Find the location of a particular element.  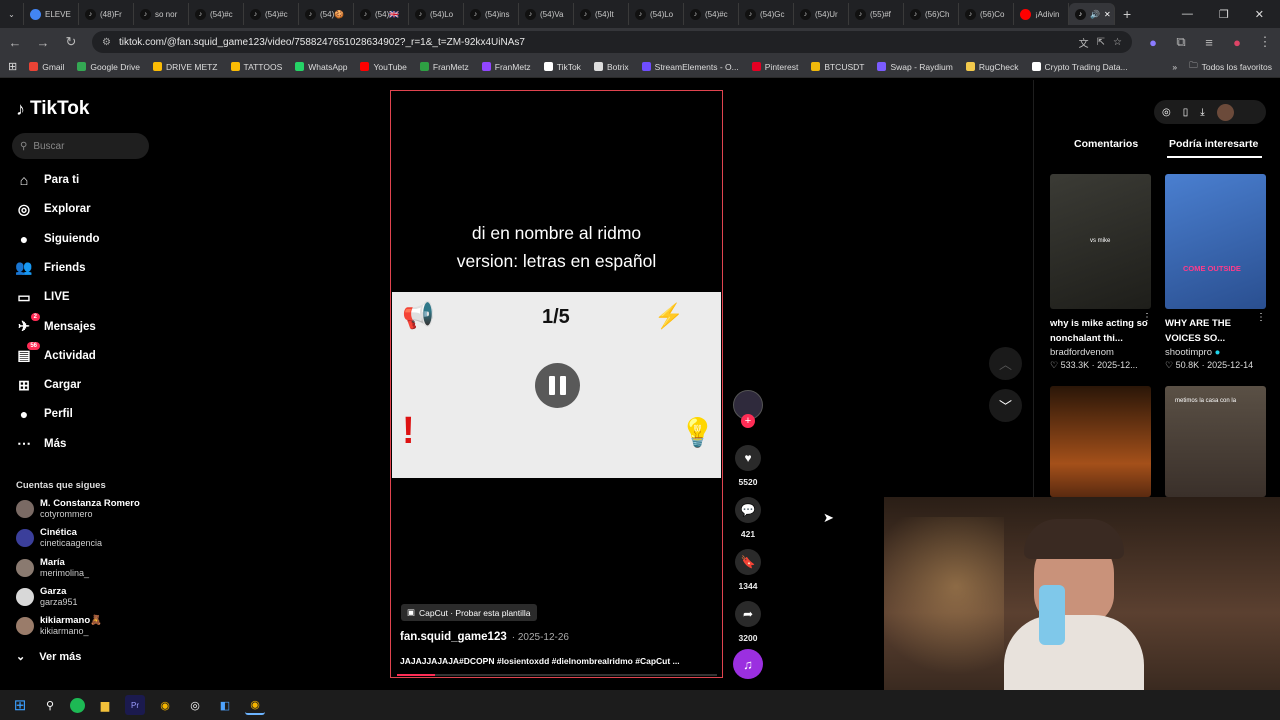

minimize-icon: — is located at coordinates (1187, 14).